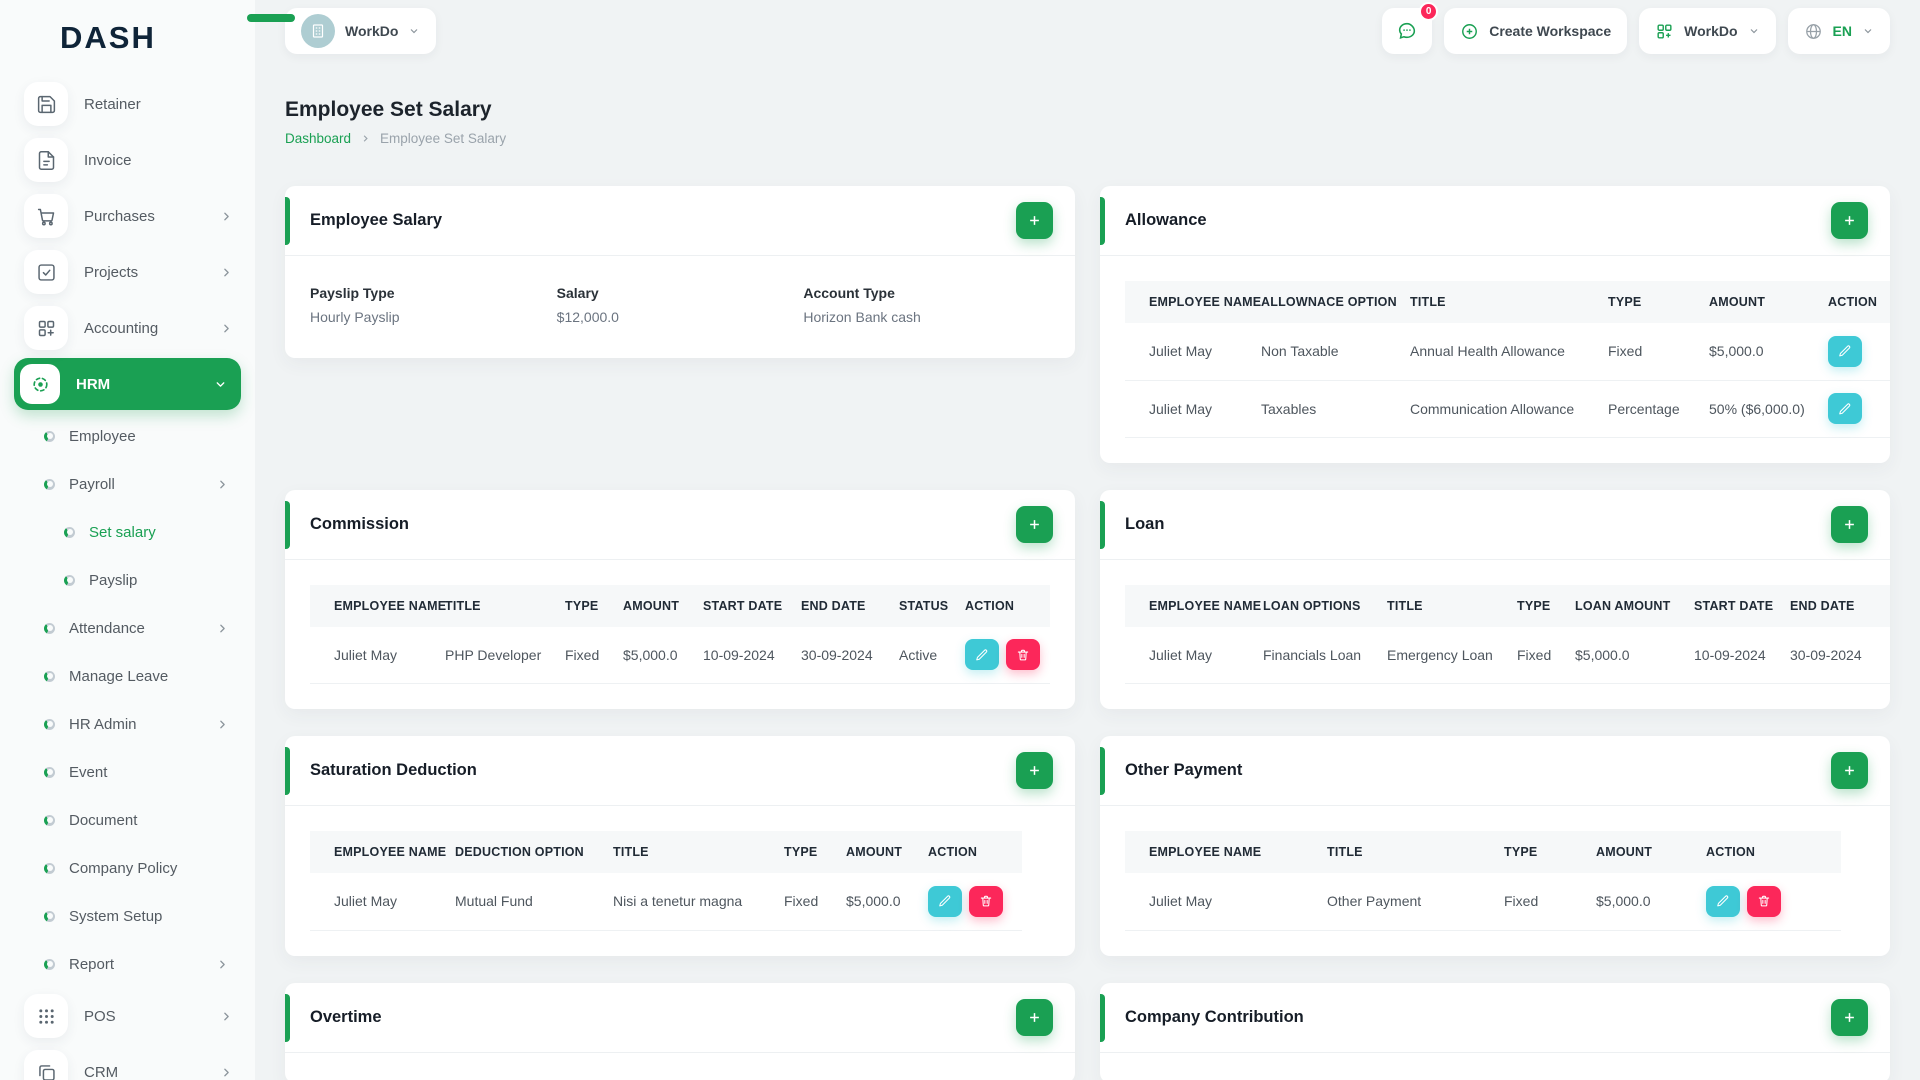 The height and width of the screenshot is (1080, 1920). Describe the element at coordinates (1034, 524) in the screenshot. I see `add-commission-button` at that location.